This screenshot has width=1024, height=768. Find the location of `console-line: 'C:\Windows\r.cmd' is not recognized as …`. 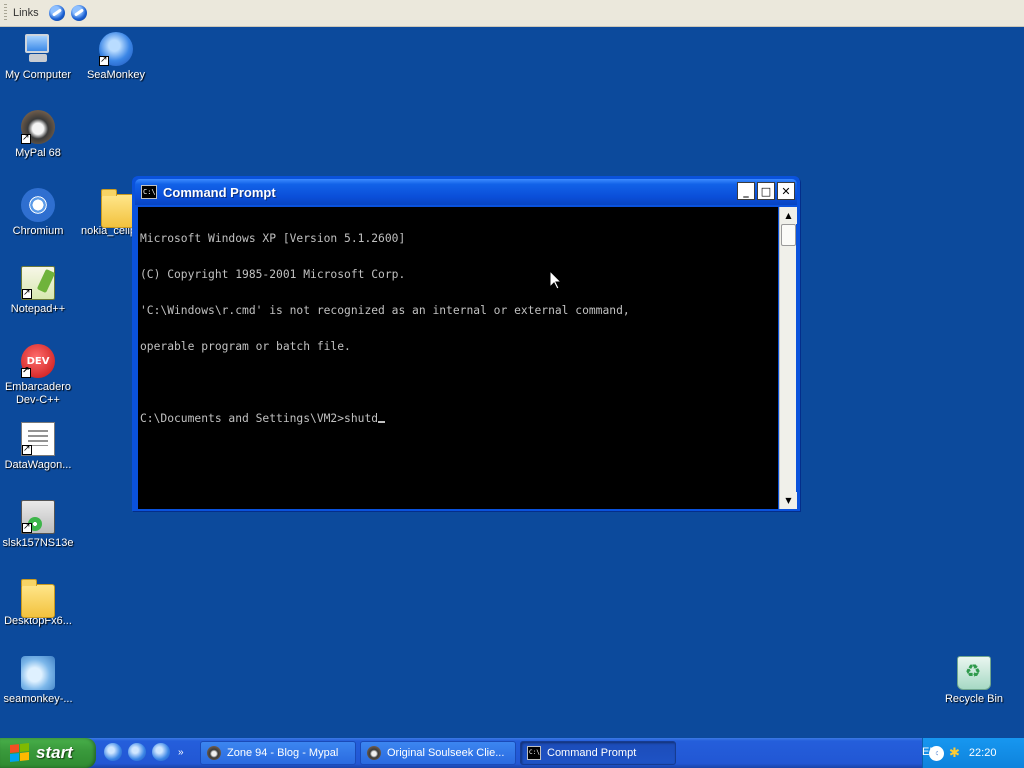

console-line: 'C:\Windows\r.cmd' is not recognized as … is located at coordinates (385, 310).